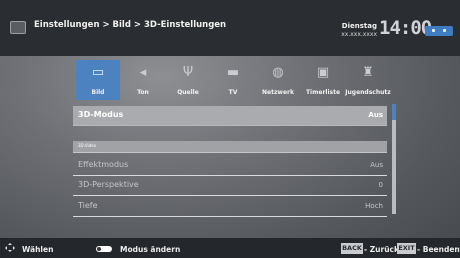 This screenshot has width=460, height=258. Describe the element at coordinates (230, 147) in the screenshot. I see `section-header-3d-video: 3D-Video` at that location.